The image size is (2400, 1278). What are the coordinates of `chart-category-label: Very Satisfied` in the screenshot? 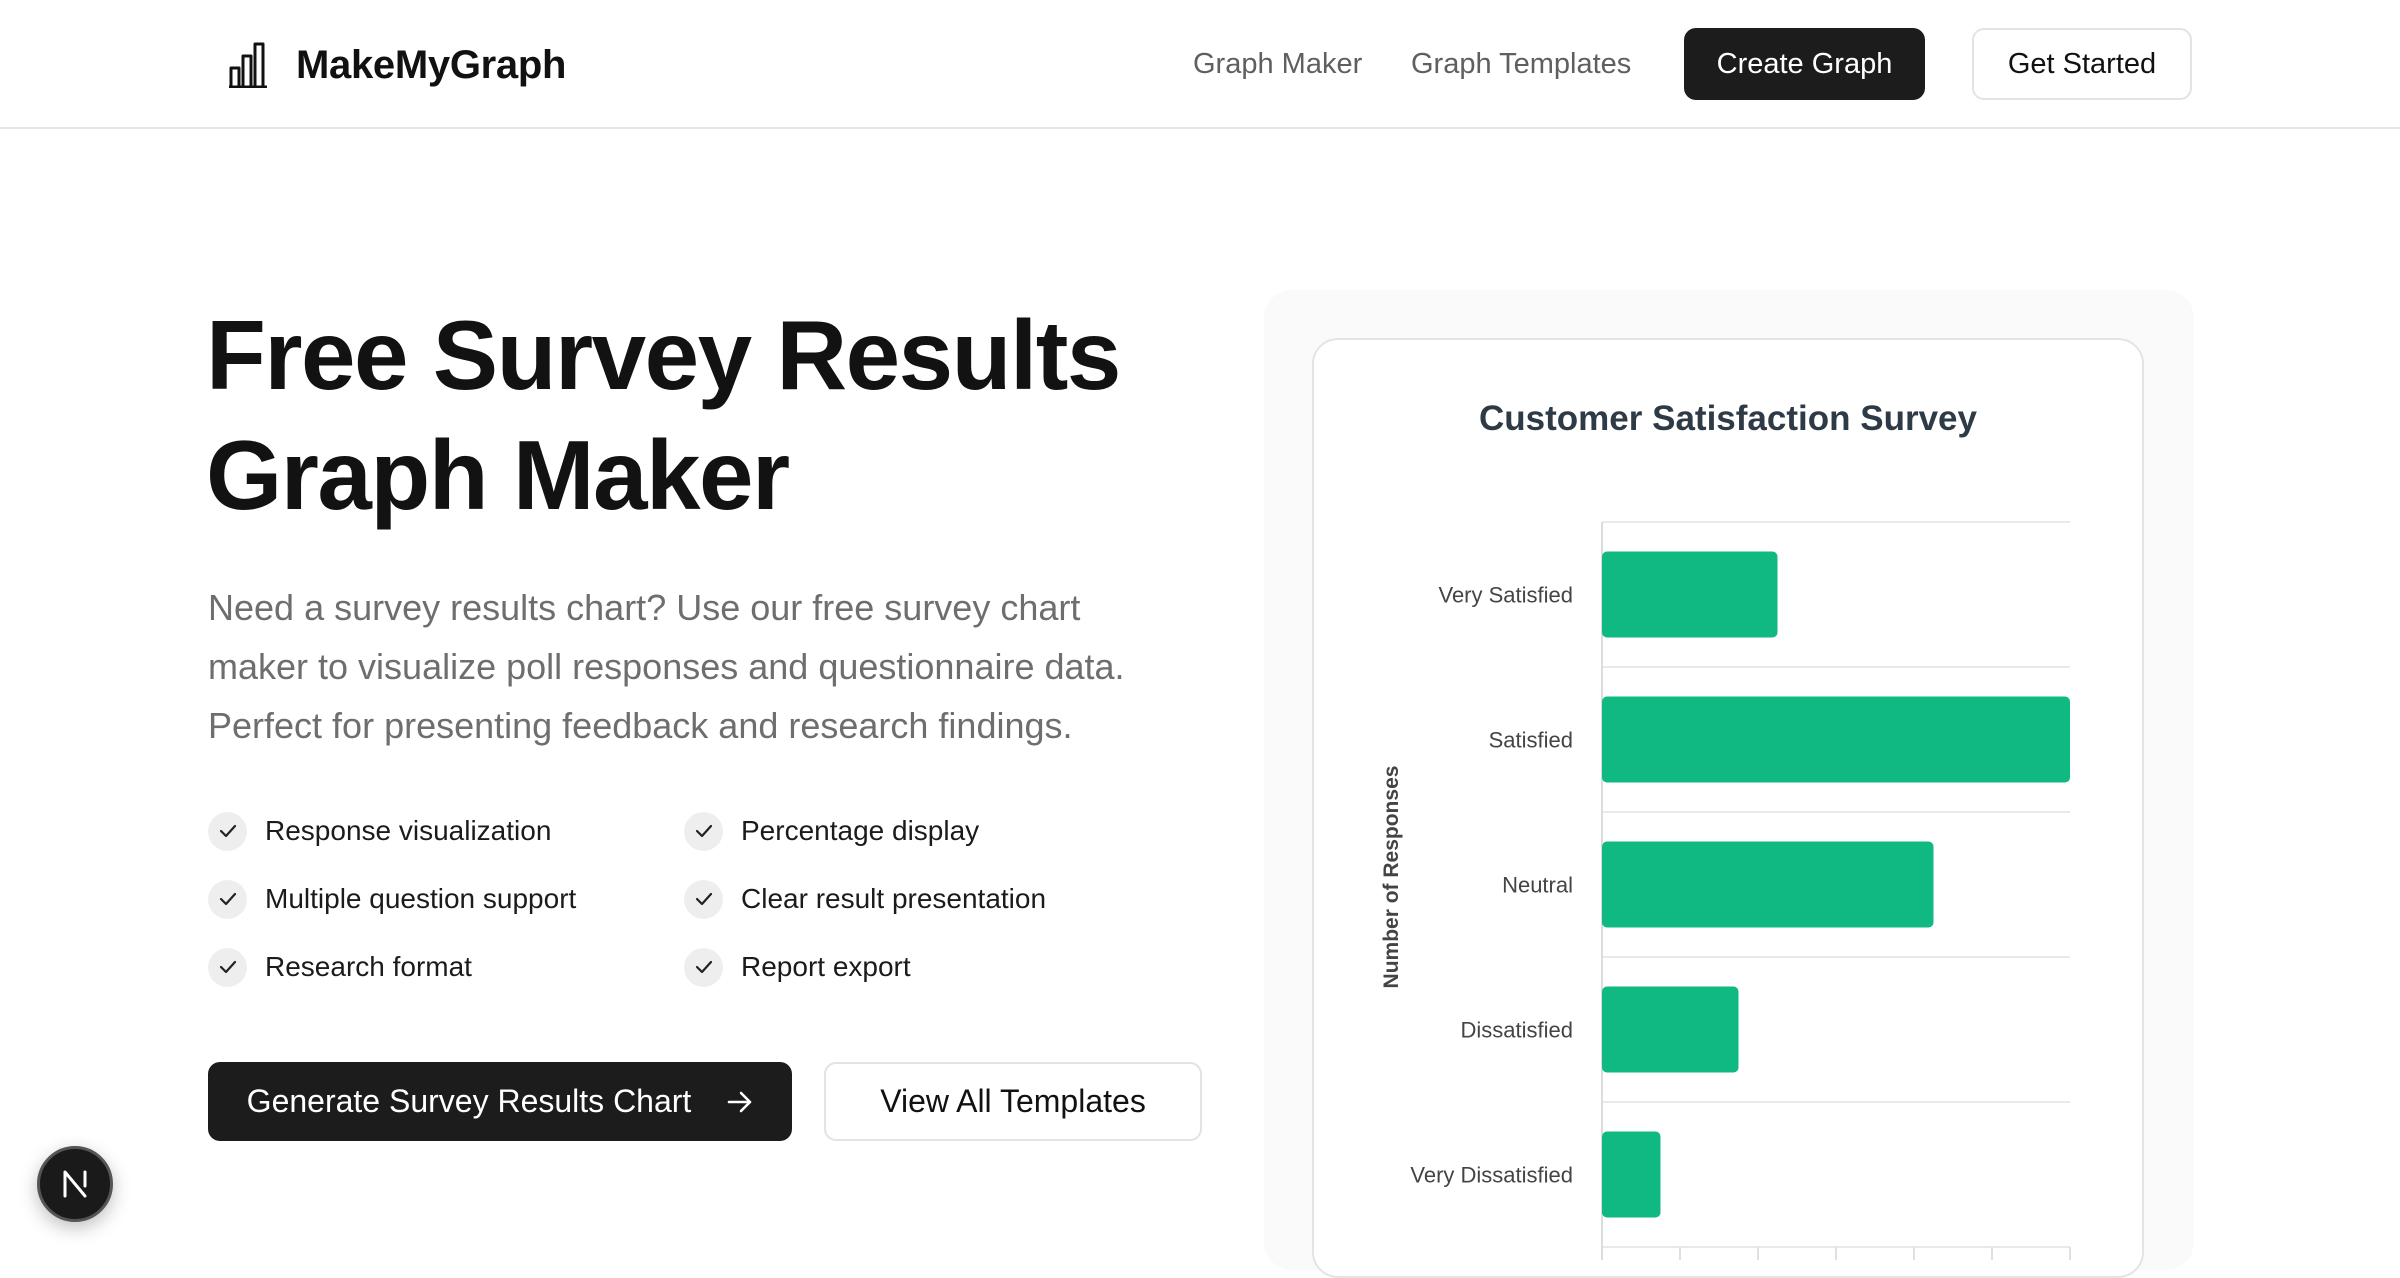 It's located at (1505, 595).